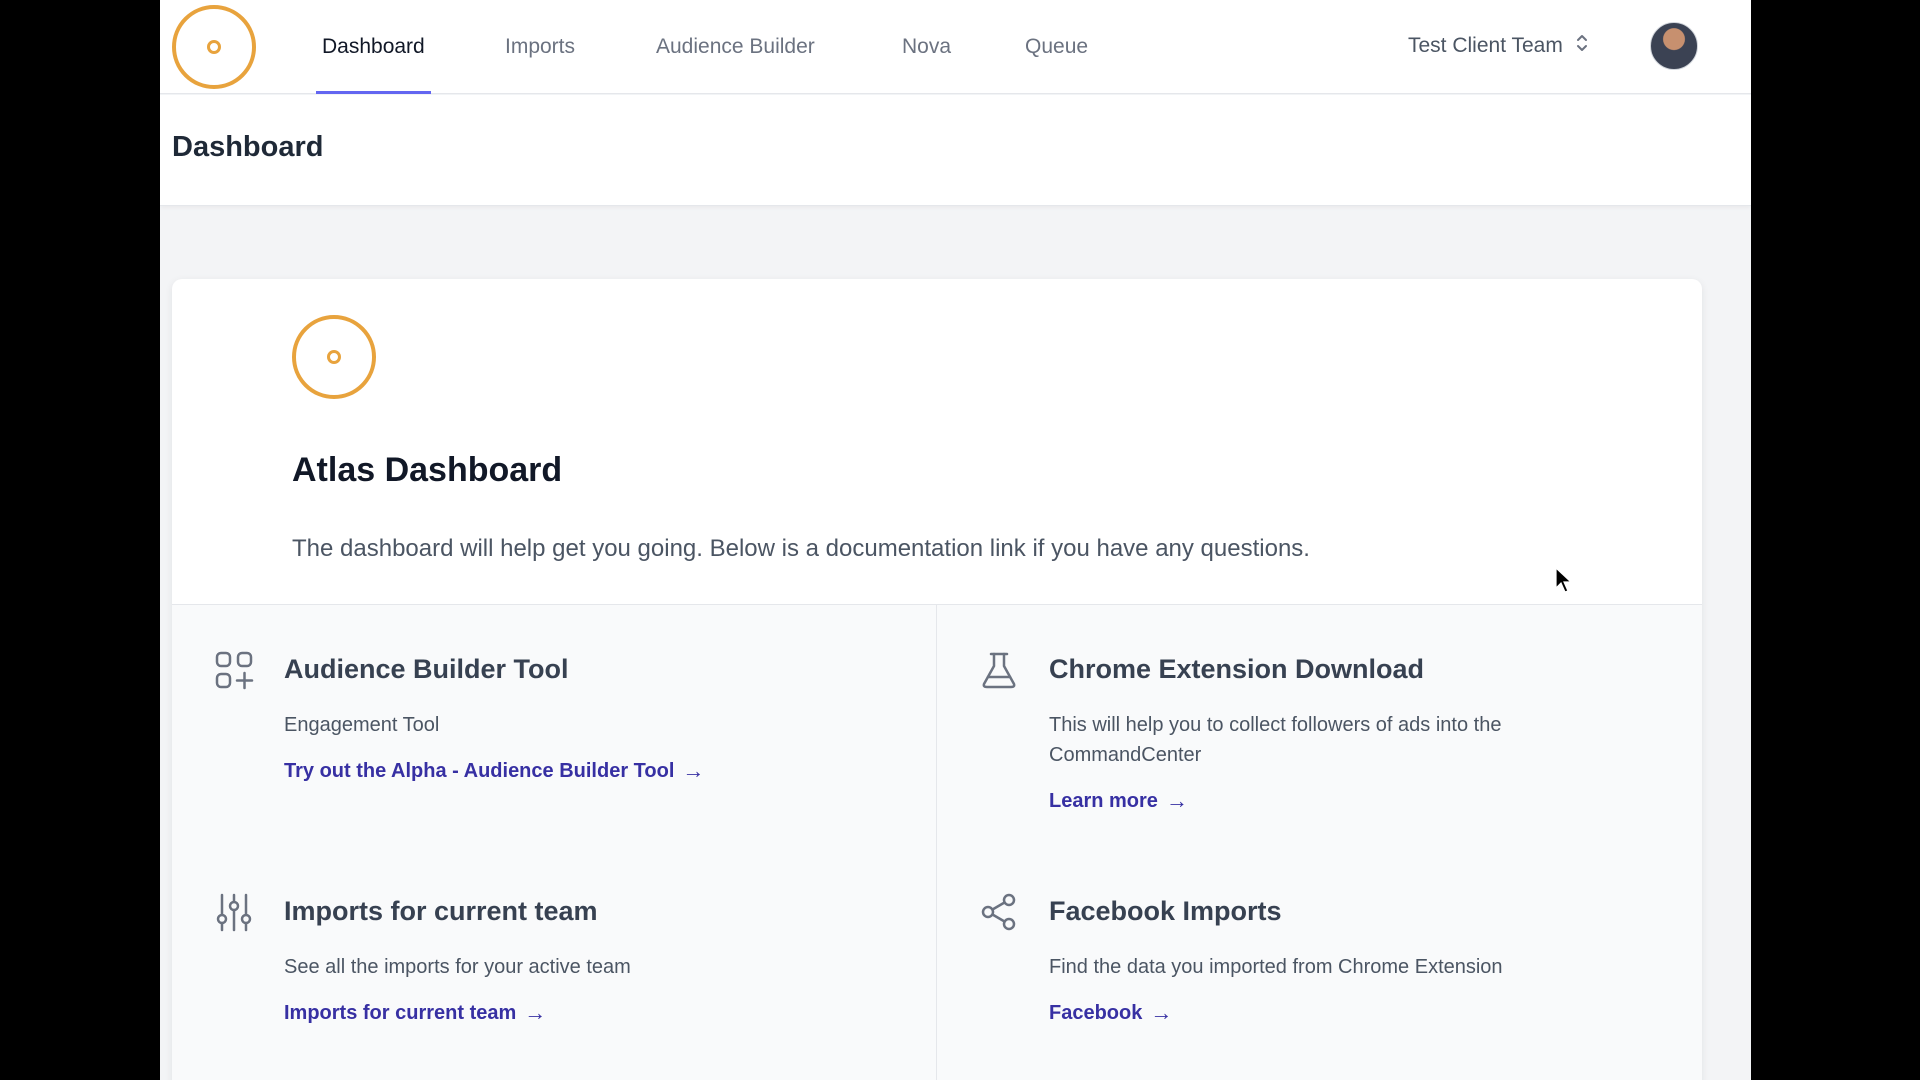 The width and height of the screenshot is (1920, 1080). I want to click on facebook-link: Facebook →, so click(1110, 1013).